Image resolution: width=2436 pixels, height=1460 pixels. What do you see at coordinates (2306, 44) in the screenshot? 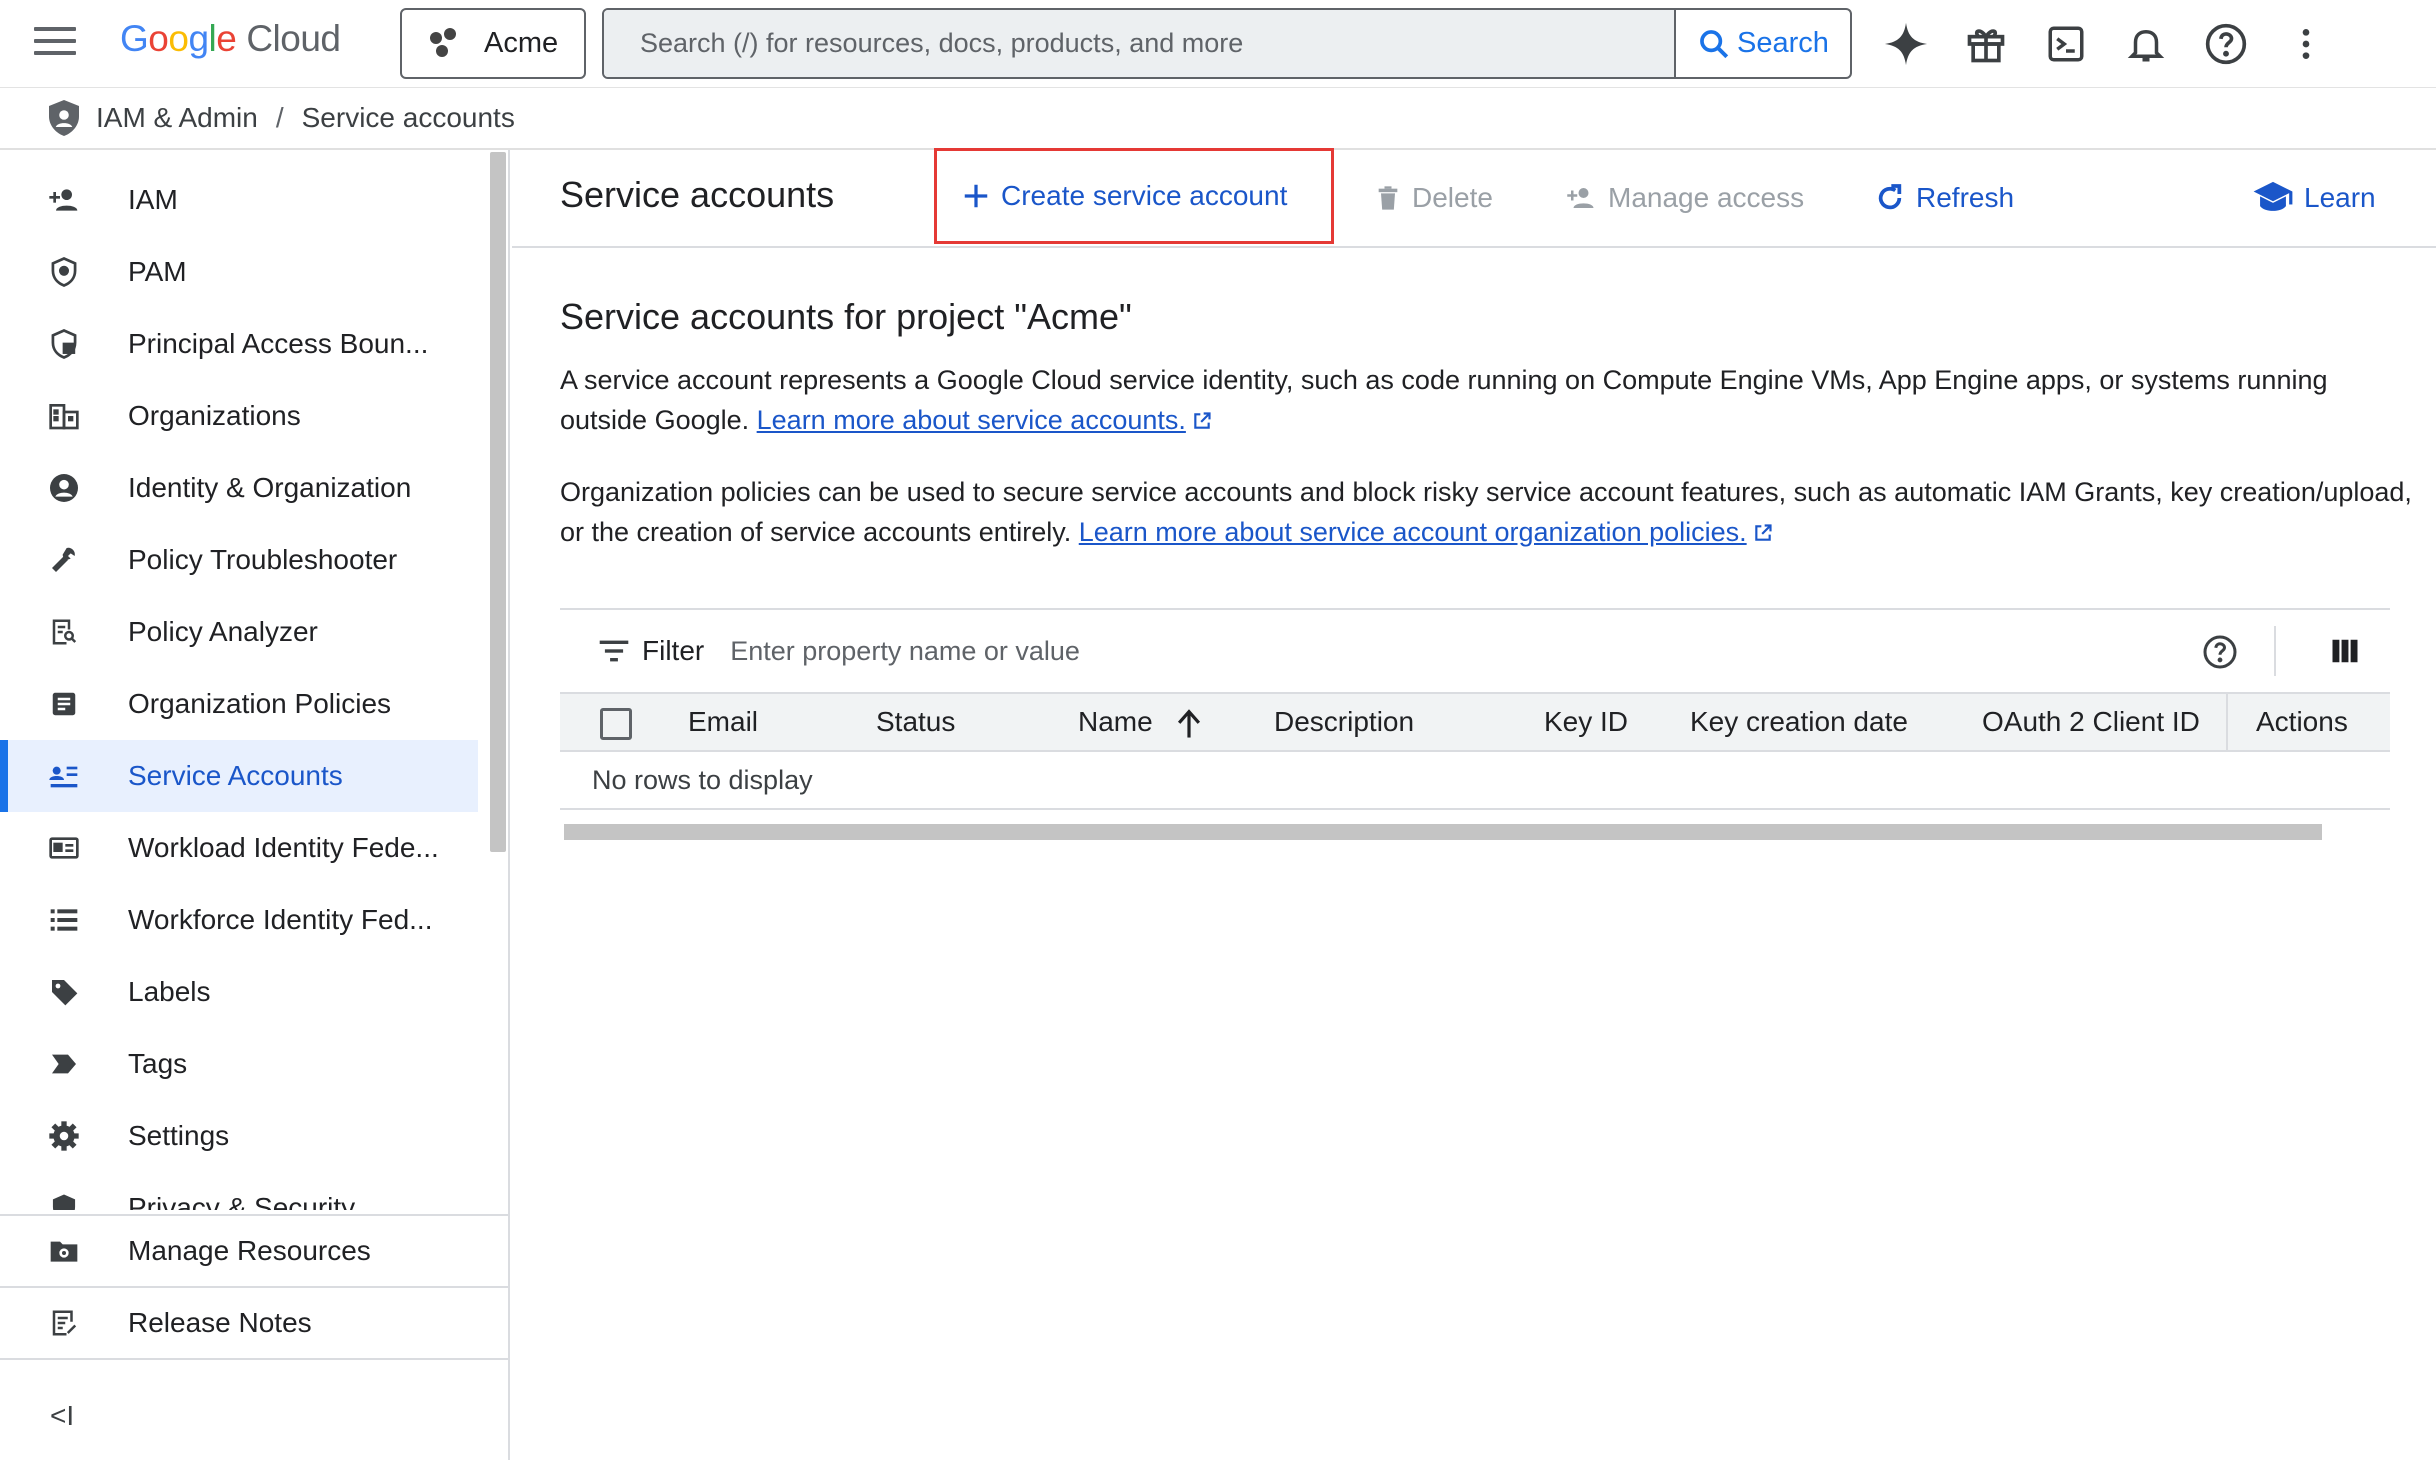
I see `more-vert-icon` at bounding box center [2306, 44].